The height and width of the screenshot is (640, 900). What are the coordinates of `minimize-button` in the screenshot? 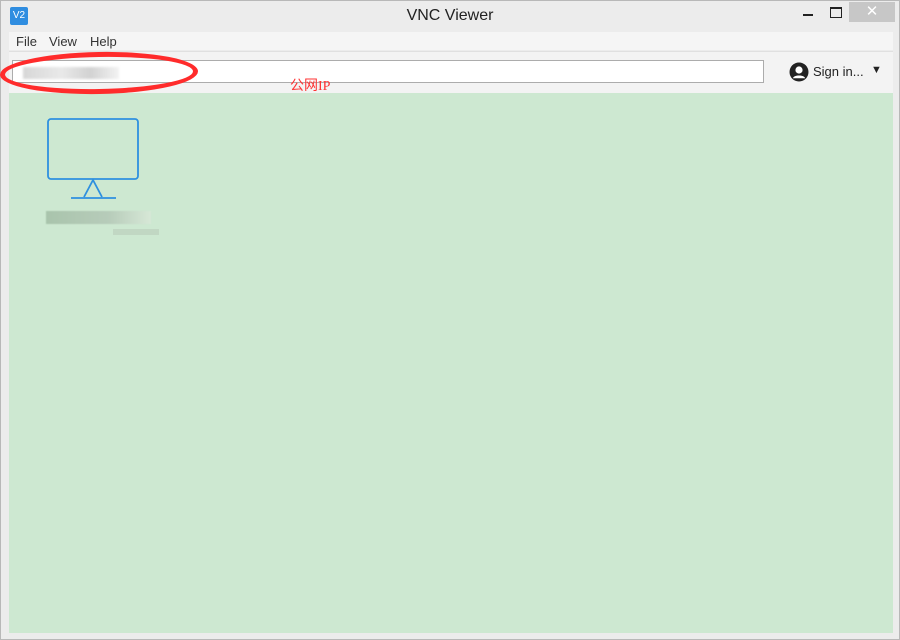 It's located at (808, 12).